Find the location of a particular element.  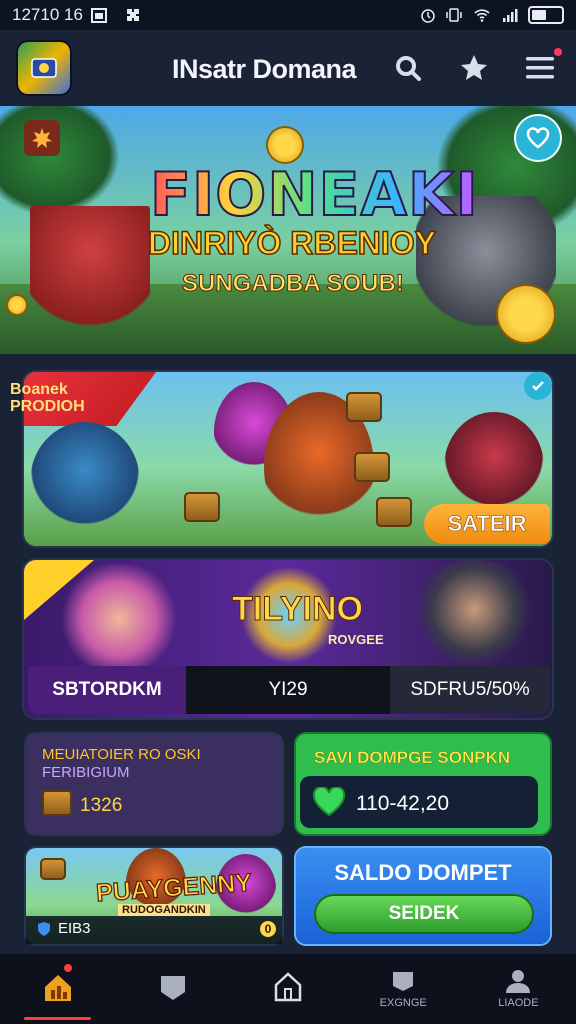

nav-shield is located at coordinates (172, 989).